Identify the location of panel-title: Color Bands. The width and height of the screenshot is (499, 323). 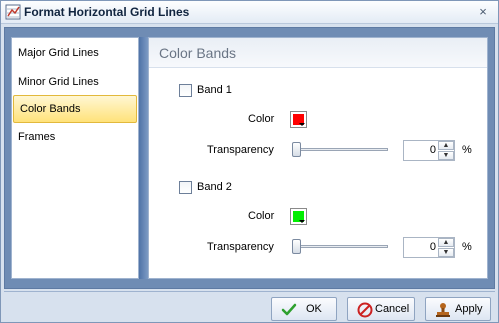
(198, 53).